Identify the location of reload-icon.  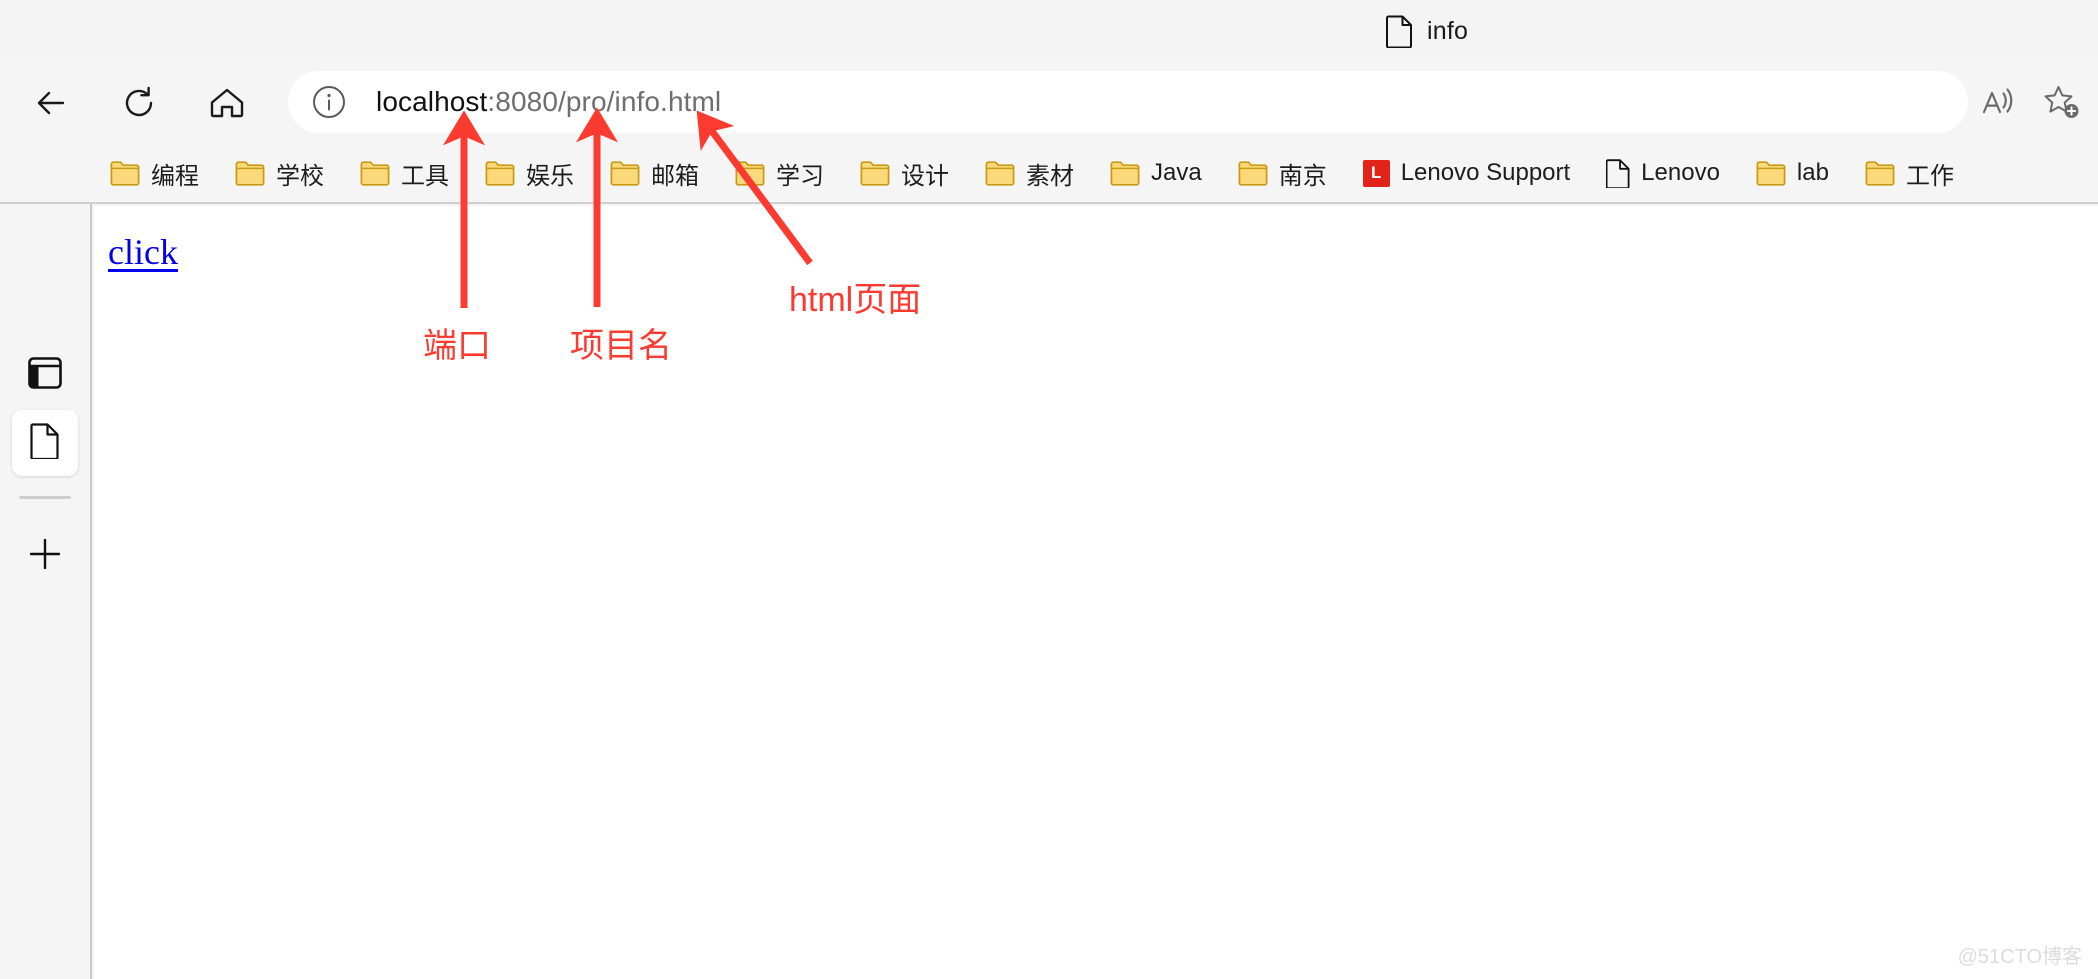
(139, 103).